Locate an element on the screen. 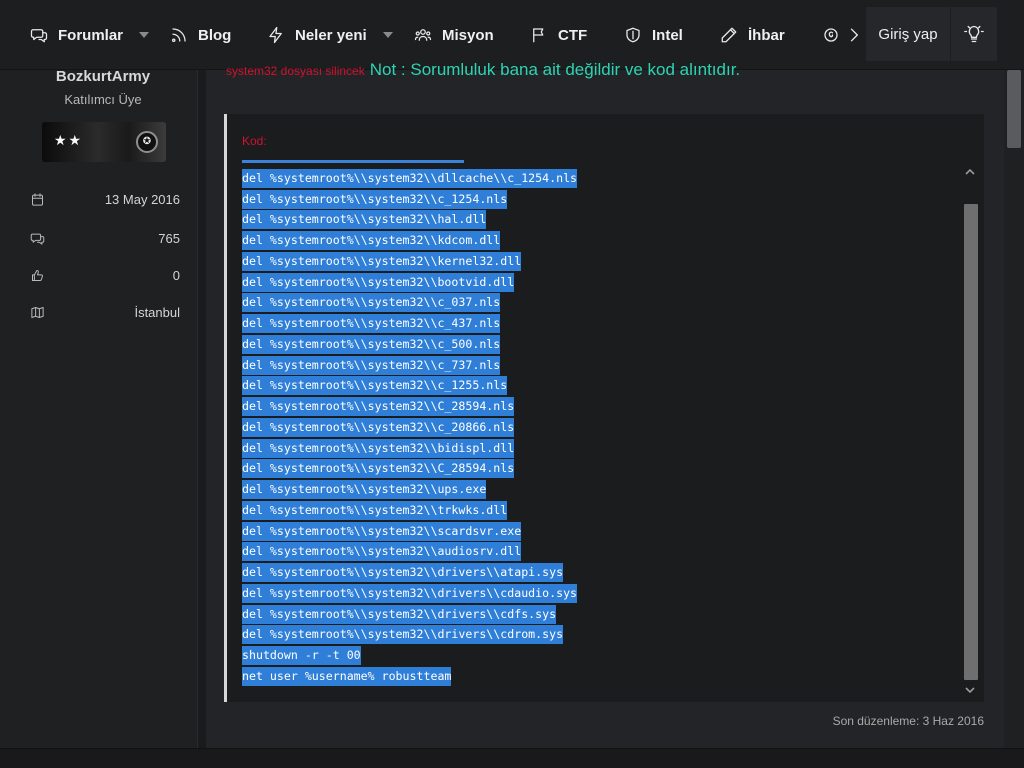 This screenshot has width=1024, height=768. code-line: net user %username% robustteam is located at coordinates (606, 676).